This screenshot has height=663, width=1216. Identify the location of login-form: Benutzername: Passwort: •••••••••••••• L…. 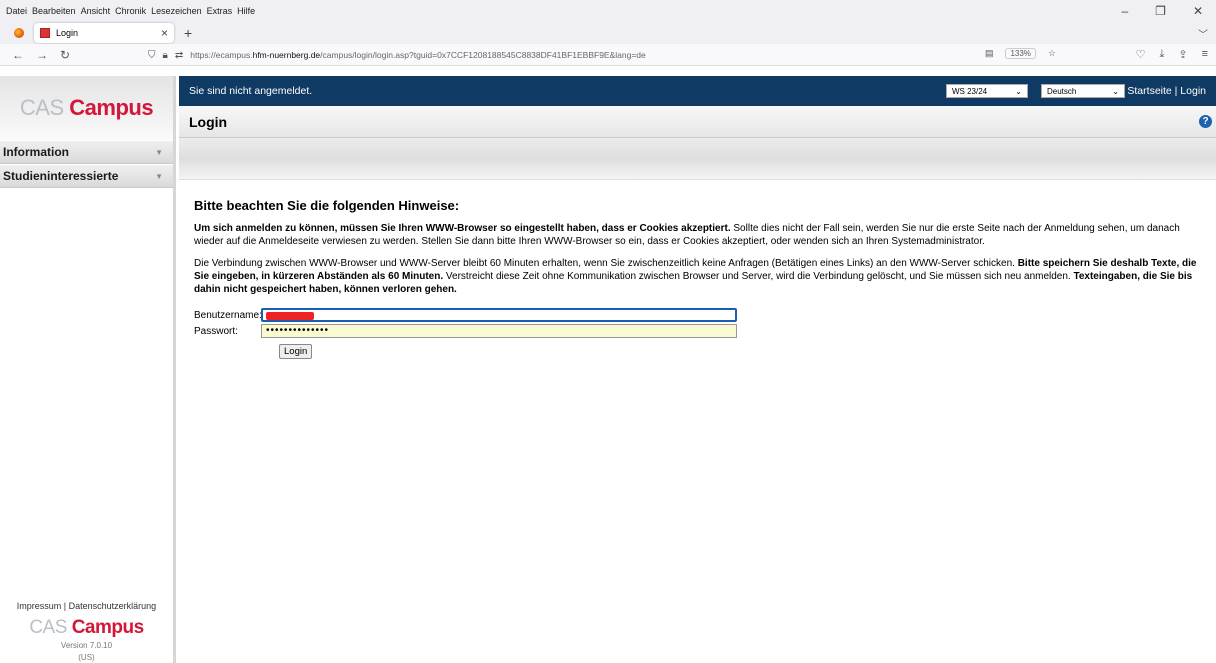
(697, 333).